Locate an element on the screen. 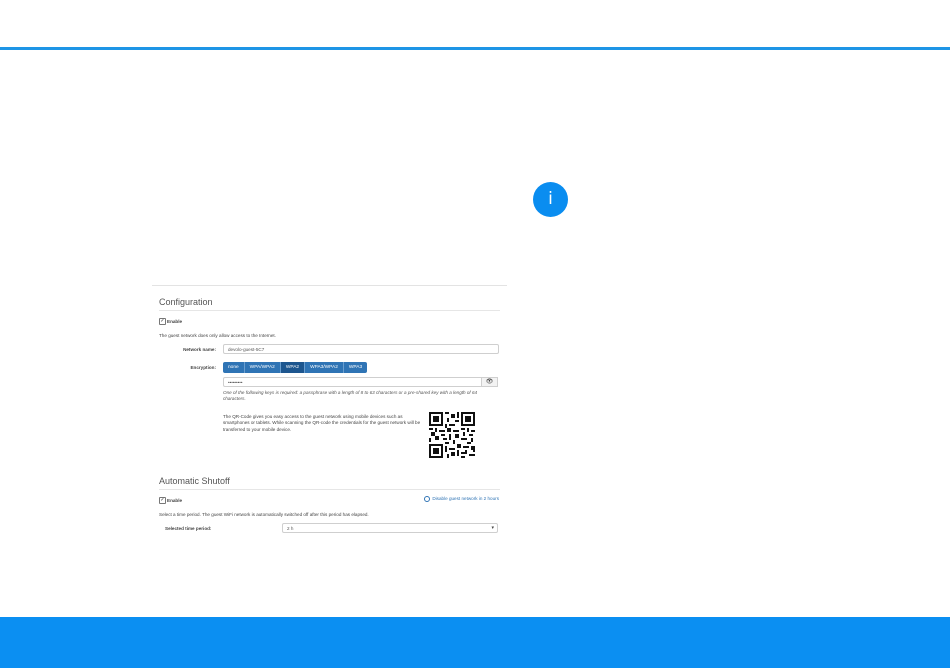  shutoff-enable-checkbox: ✓ is located at coordinates (162, 500).